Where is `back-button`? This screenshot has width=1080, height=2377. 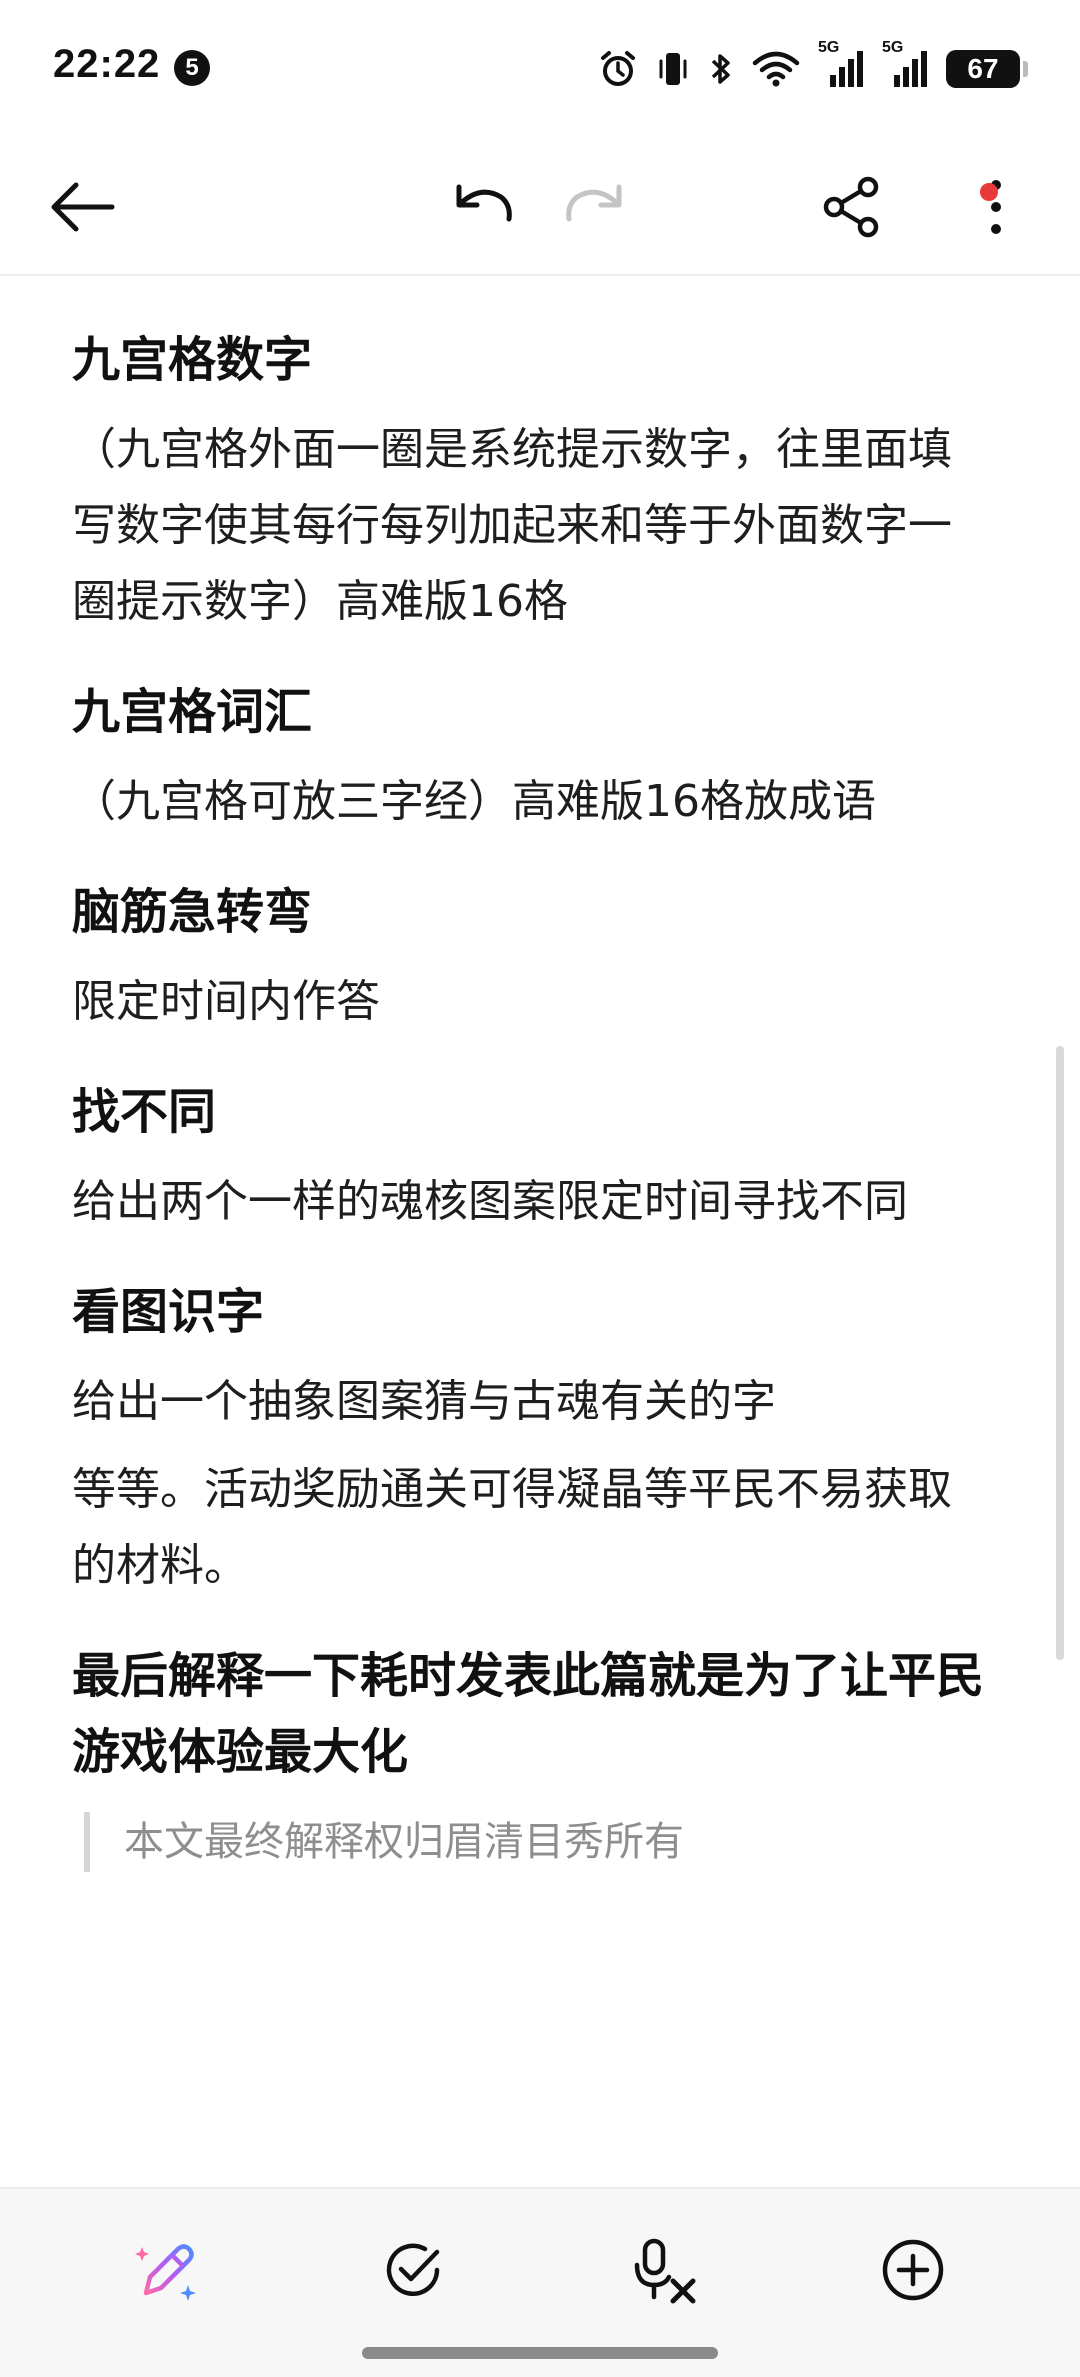 back-button is located at coordinates (82, 207).